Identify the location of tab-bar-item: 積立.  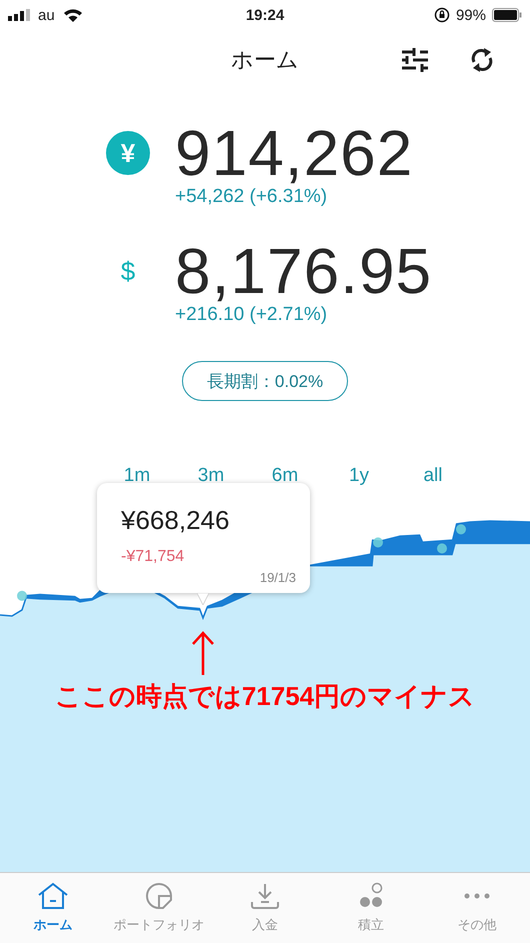
(371, 908).